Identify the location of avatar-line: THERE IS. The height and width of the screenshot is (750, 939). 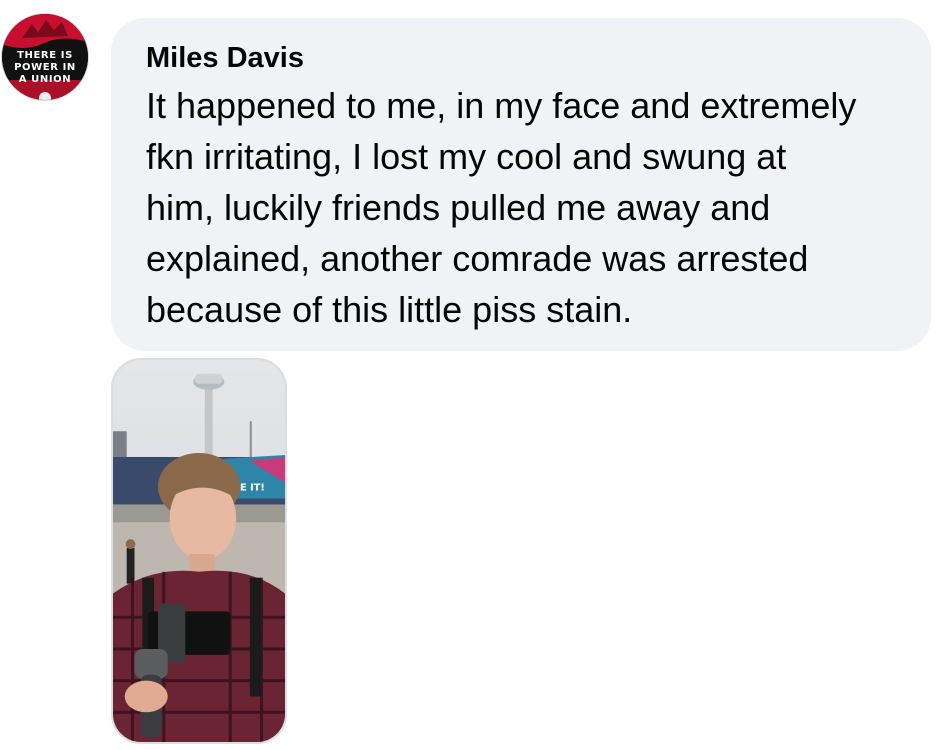
(45, 55).